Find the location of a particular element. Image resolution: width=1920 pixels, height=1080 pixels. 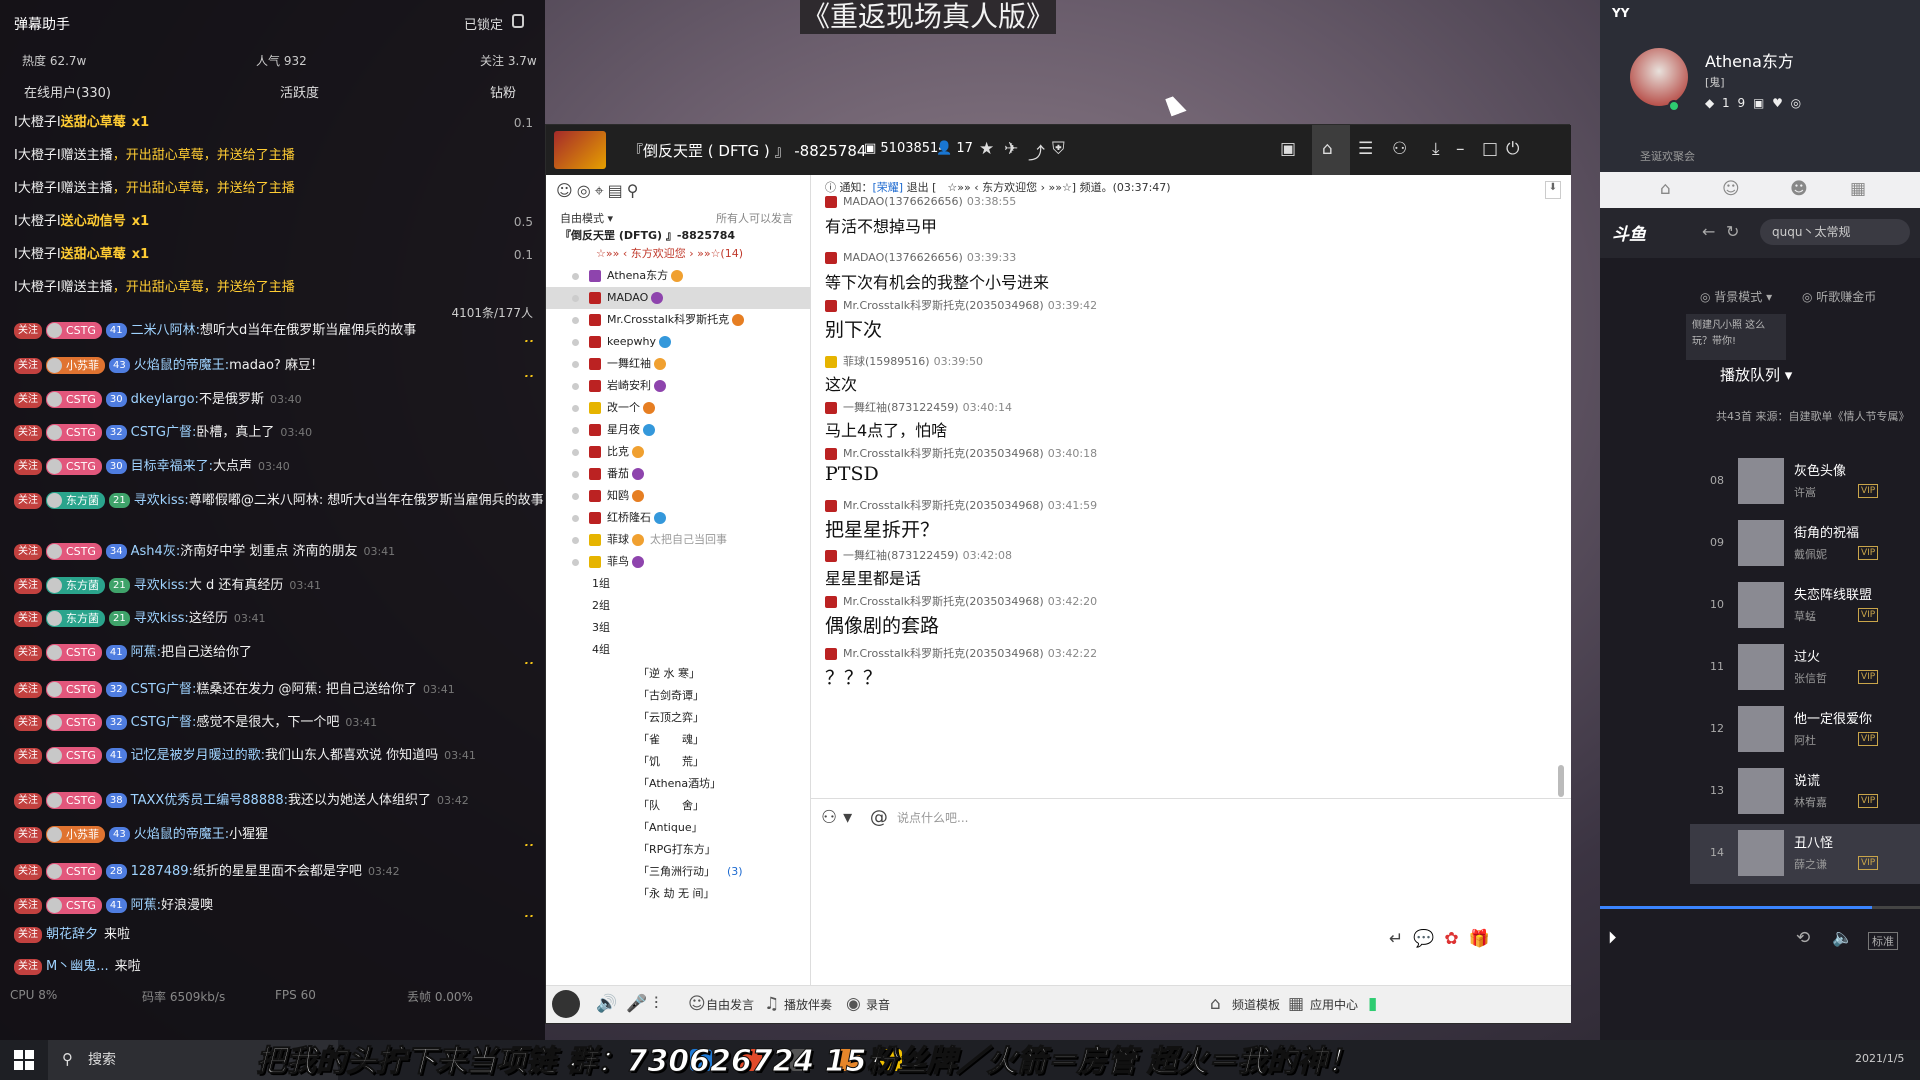

smile-icon: ☺ is located at coordinates (697, 1004).